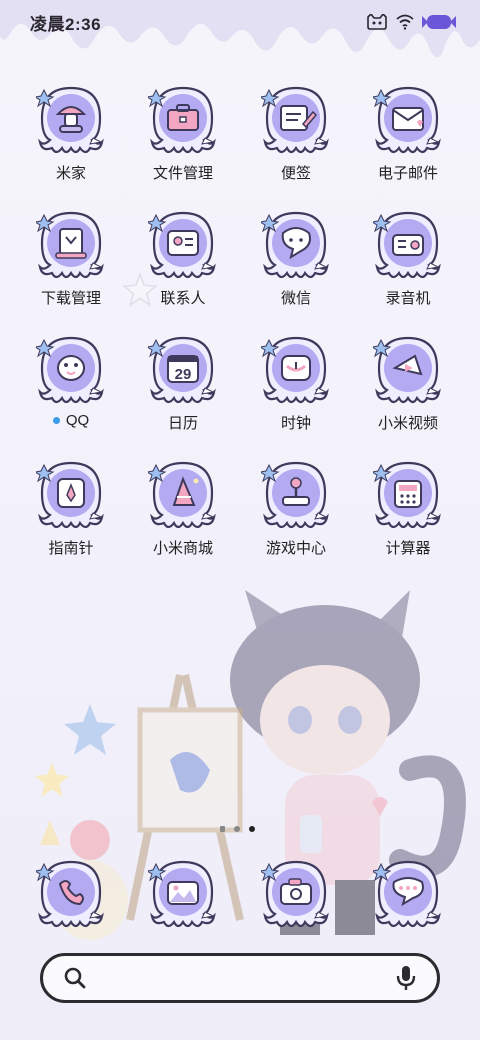 The image size is (480, 1040). I want to click on mushroom-icon, so click(69, 121).